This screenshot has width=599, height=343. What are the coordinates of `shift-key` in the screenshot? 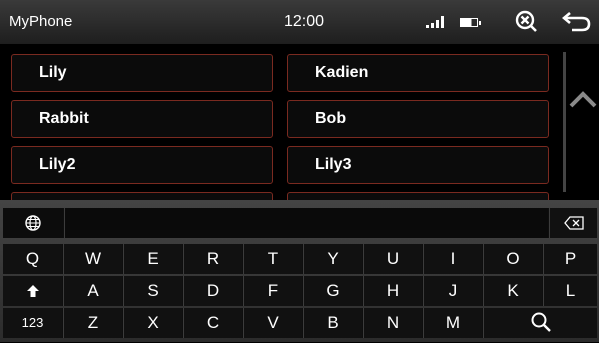 It's located at (32, 291).